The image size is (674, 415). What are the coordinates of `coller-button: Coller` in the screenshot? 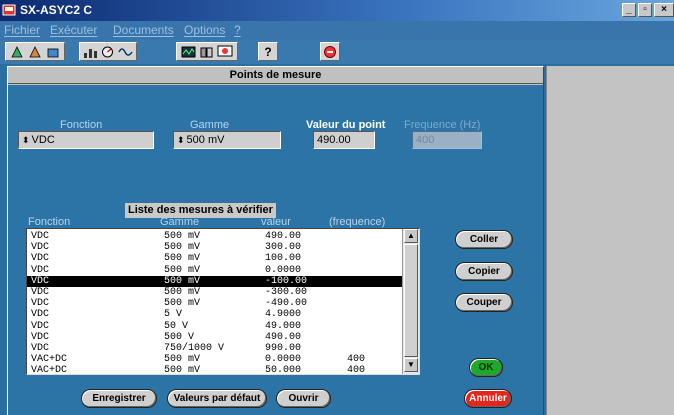 It's located at (484, 239).